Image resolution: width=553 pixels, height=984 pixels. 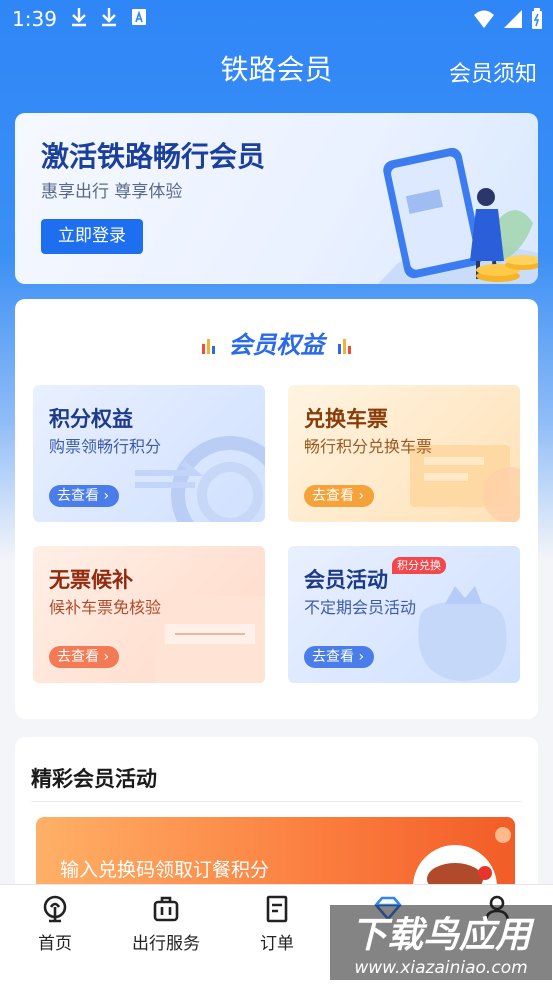 I want to click on promo-text: 输入兑换码领取订餐积分, so click(x=165, y=870).